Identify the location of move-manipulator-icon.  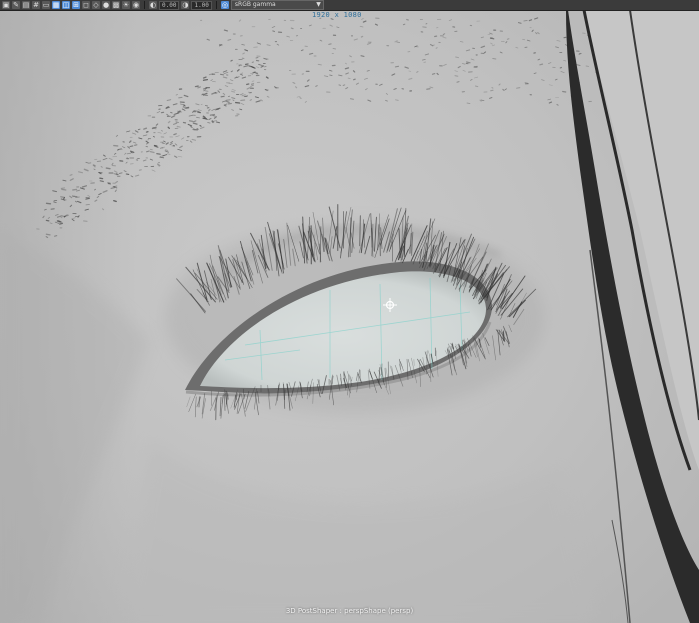
(390, 305).